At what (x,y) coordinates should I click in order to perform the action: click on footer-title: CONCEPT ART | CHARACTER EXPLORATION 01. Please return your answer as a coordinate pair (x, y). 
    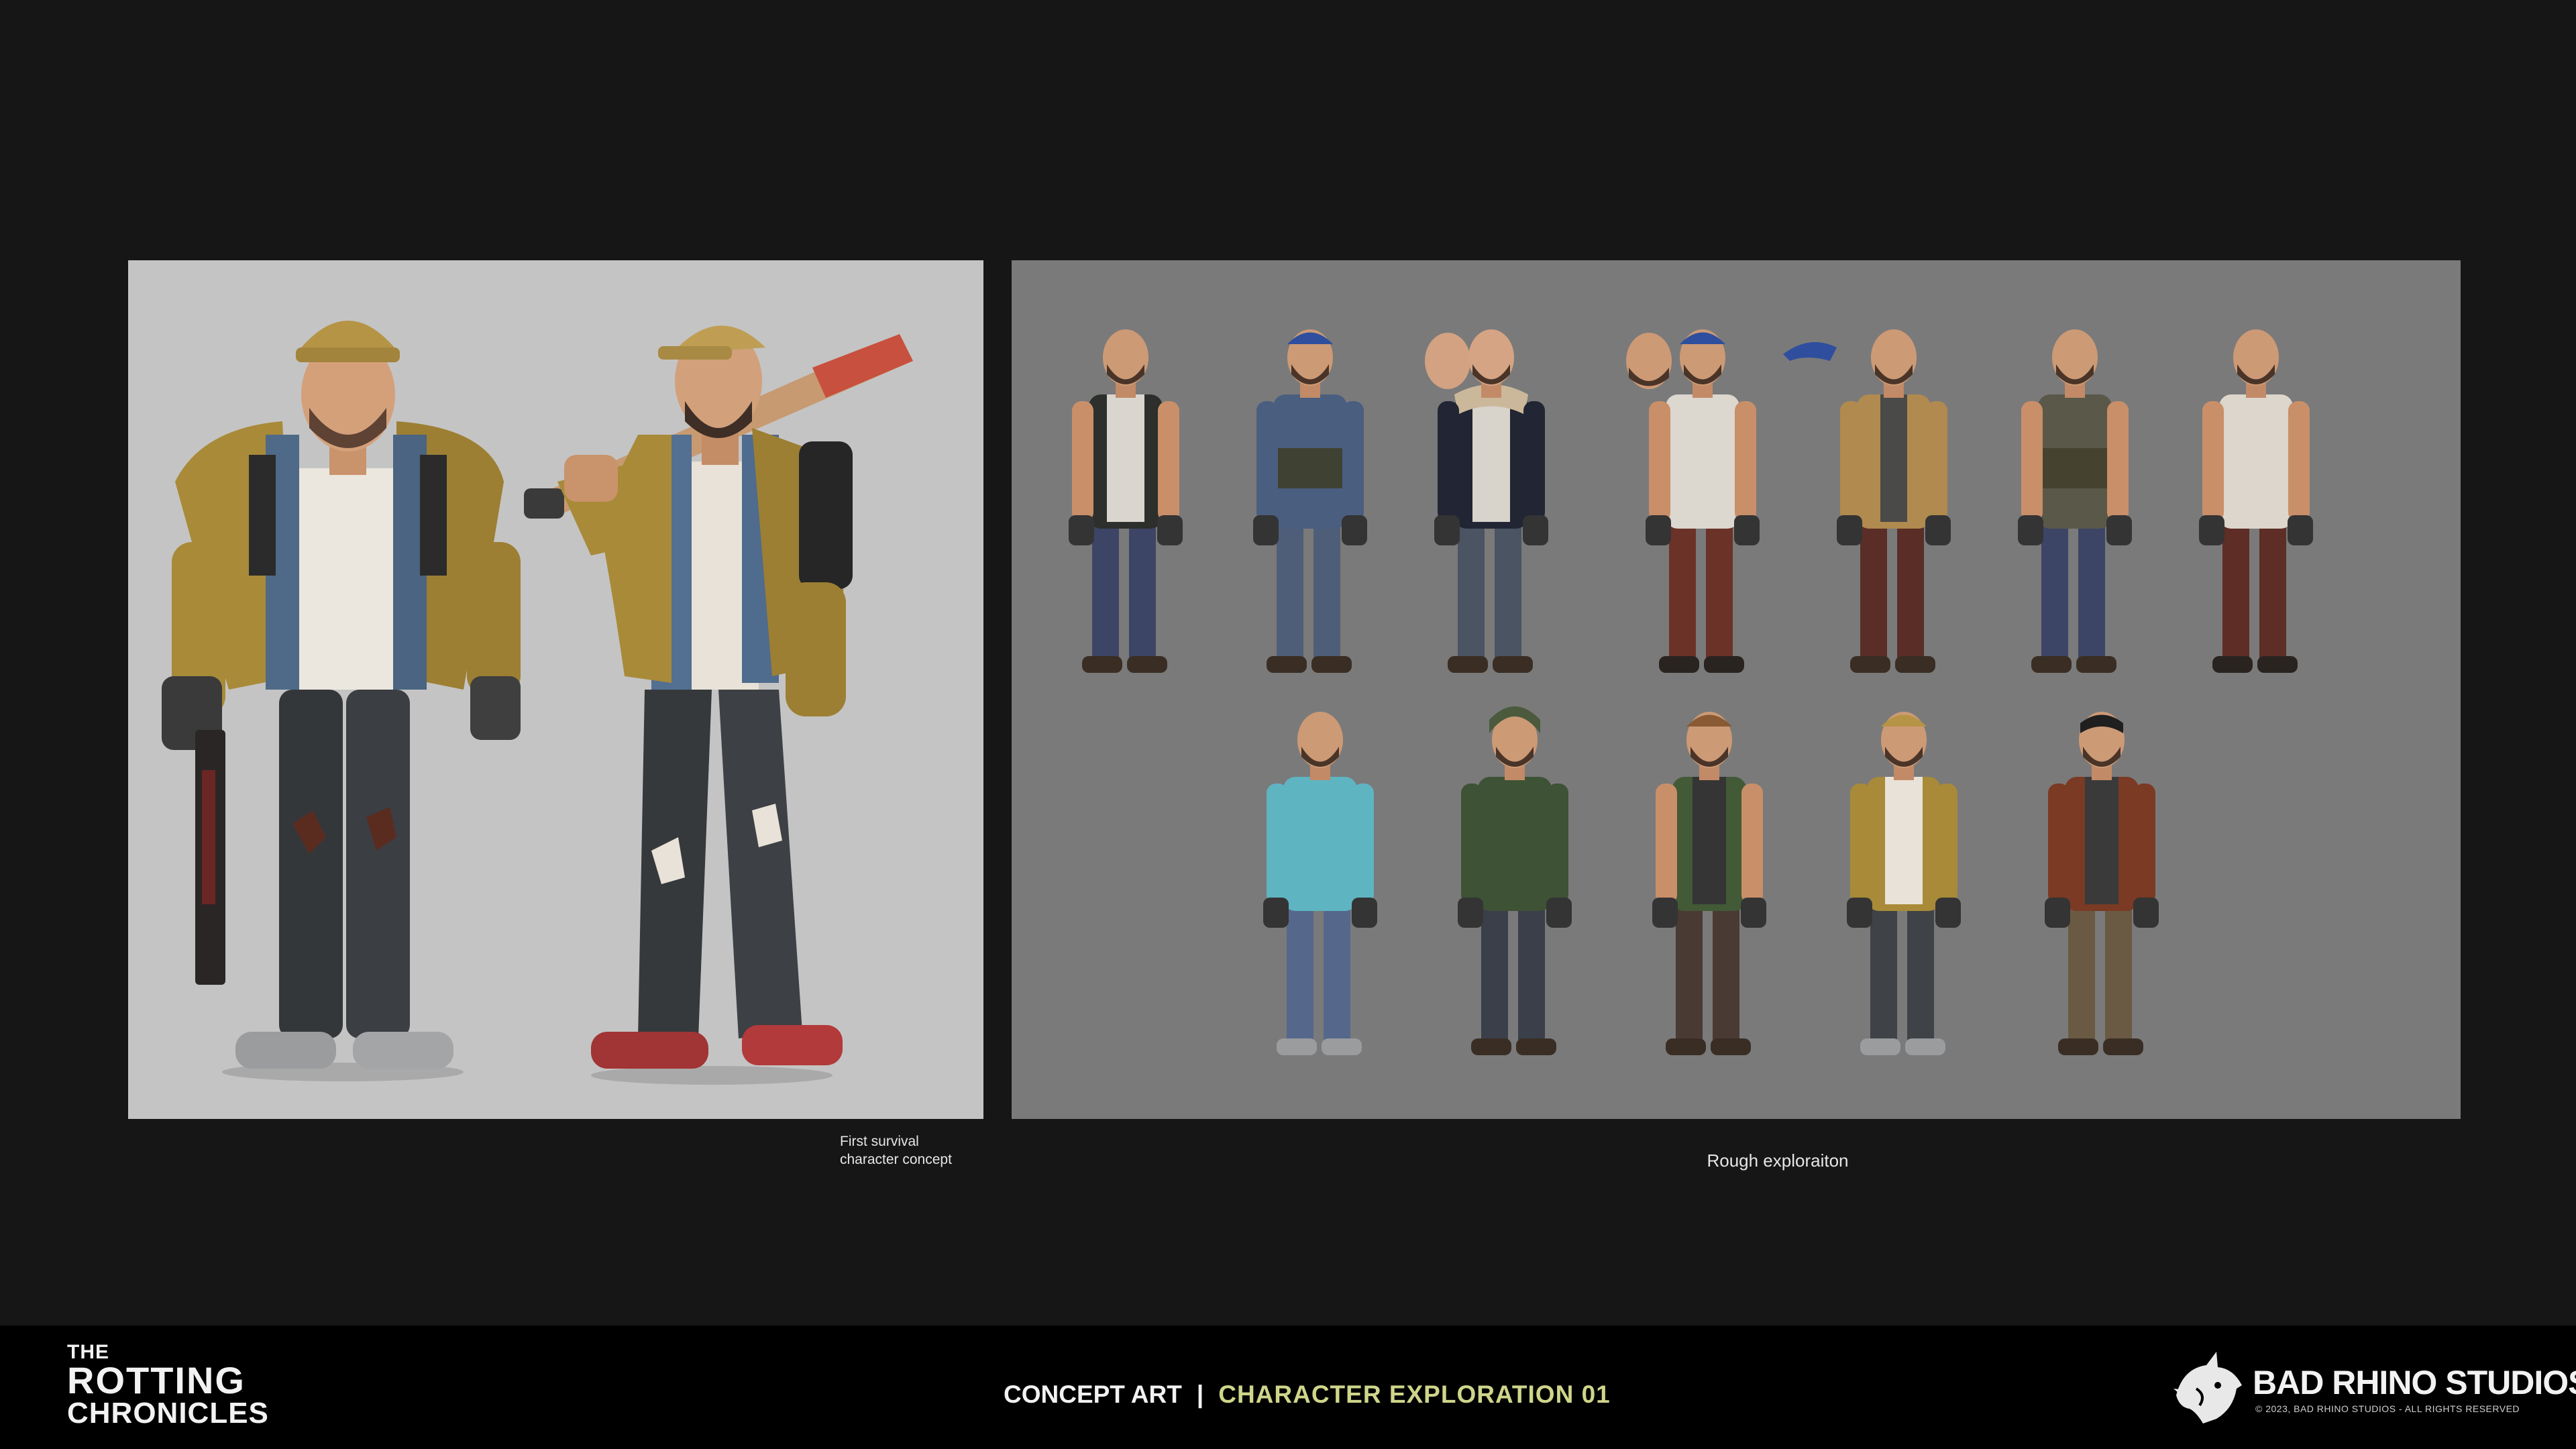
    Looking at the image, I should click on (1307, 1395).